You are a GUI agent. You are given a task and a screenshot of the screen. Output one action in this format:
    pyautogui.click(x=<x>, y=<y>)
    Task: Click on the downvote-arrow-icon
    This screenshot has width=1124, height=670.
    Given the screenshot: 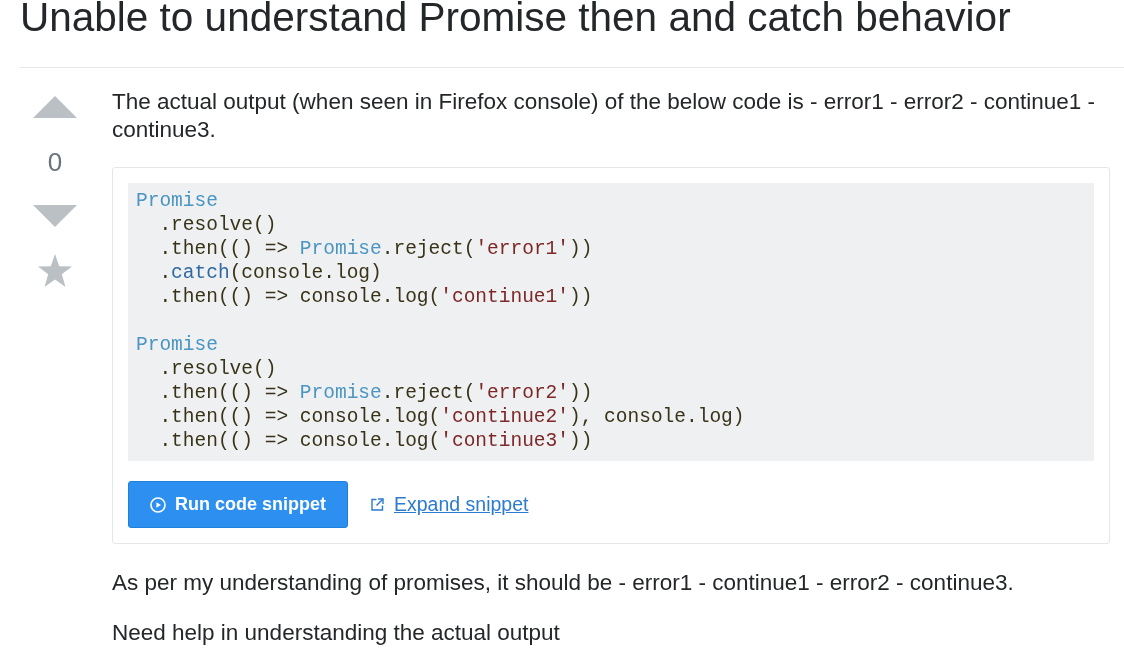 What is the action you would take?
    pyautogui.click(x=55, y=216)
    